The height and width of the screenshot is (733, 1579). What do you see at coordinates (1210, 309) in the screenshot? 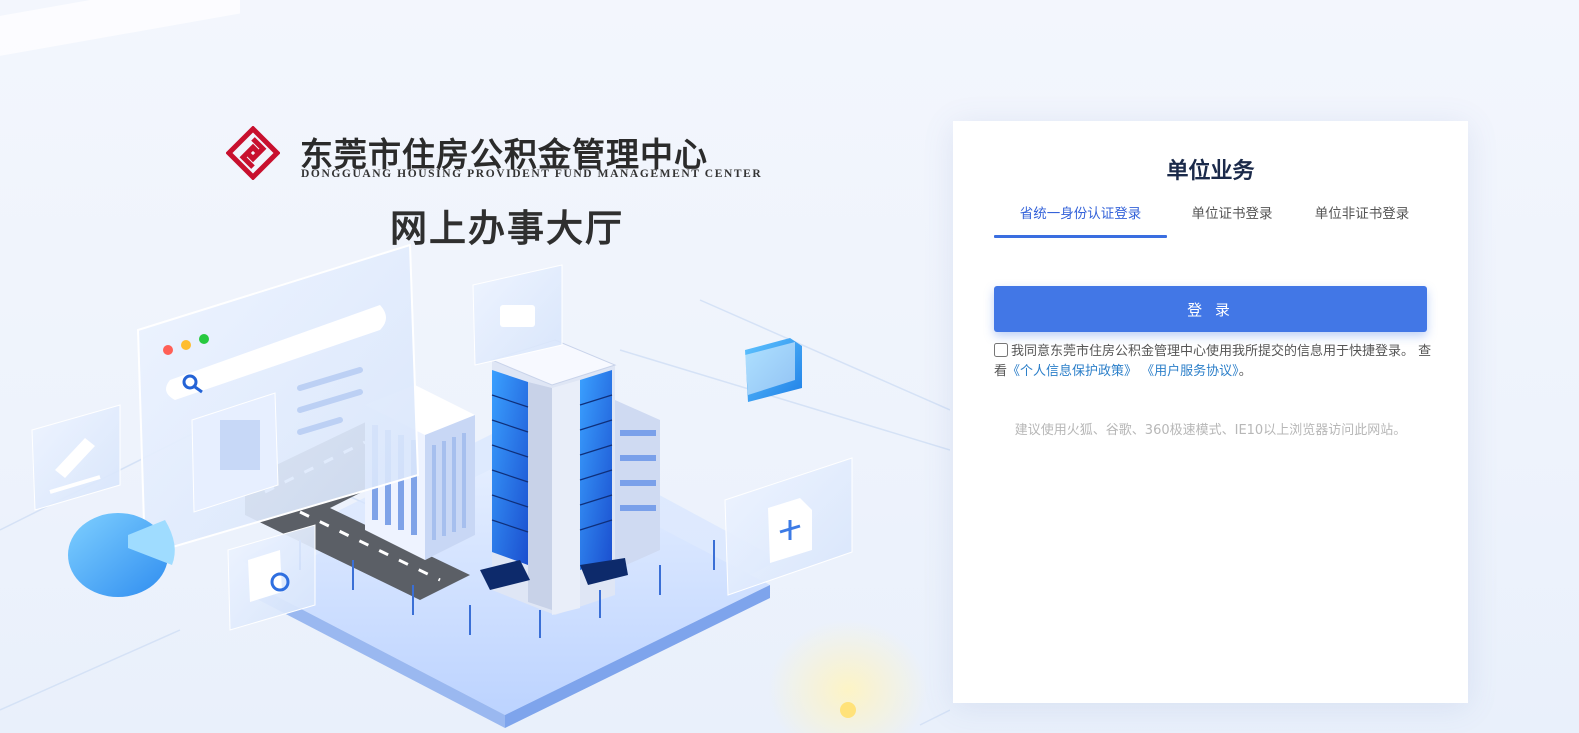
I see `login-button: 登 录` at bounding box center [1210, 309].